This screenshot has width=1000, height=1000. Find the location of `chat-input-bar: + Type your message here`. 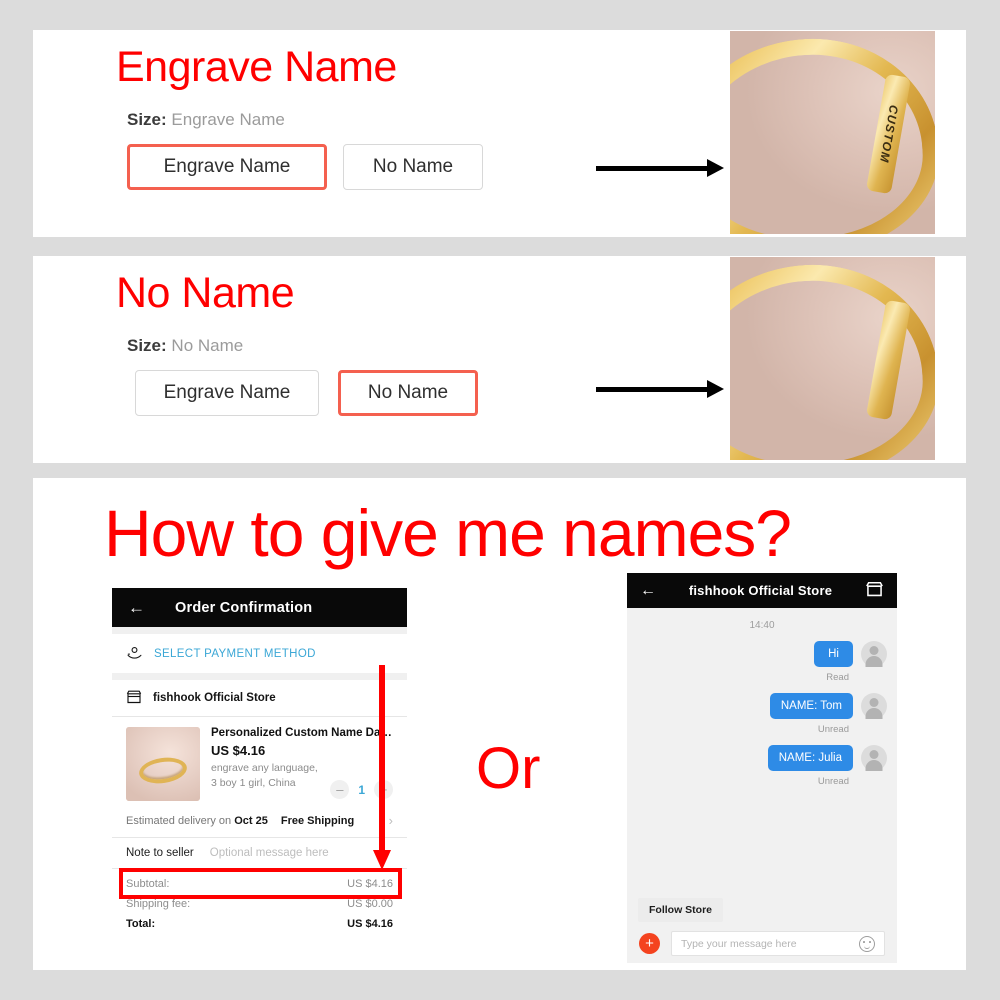

chat-input-bar: + Type your message here is located at coordinates (762, 939).